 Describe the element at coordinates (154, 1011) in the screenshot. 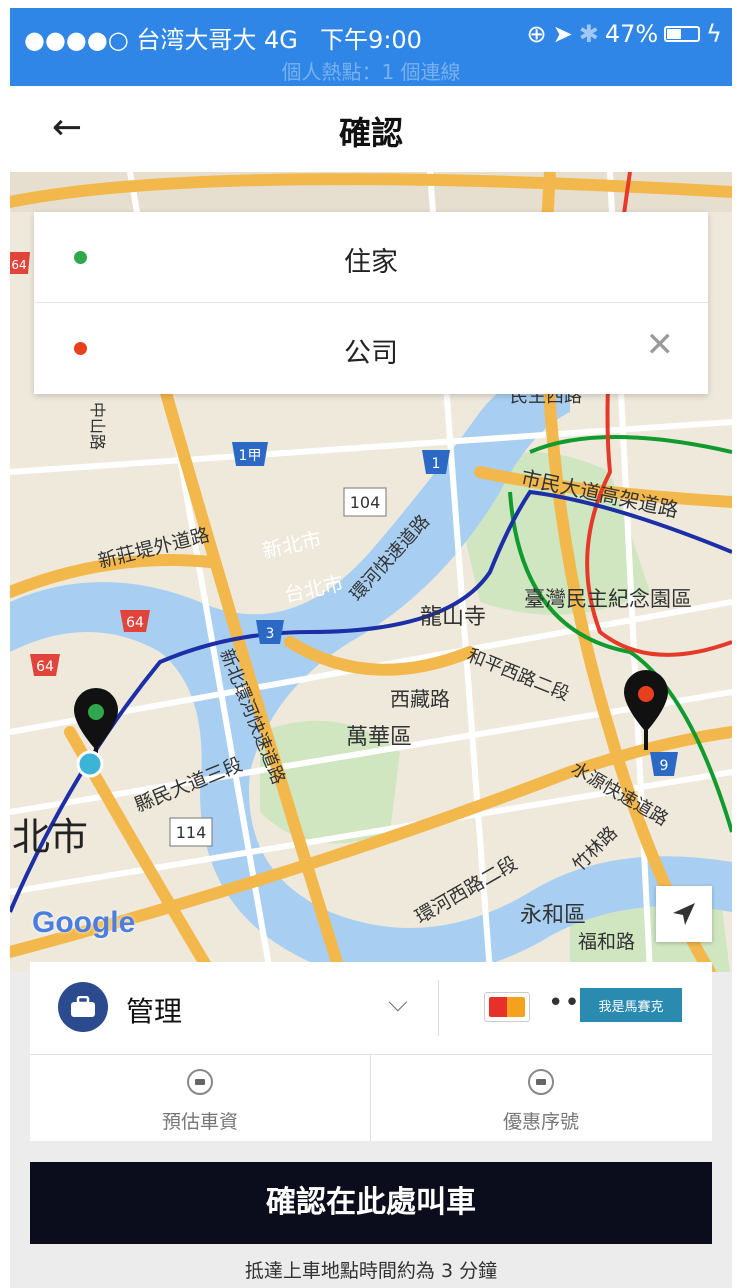

I see `profile-name: 管理` at that location.